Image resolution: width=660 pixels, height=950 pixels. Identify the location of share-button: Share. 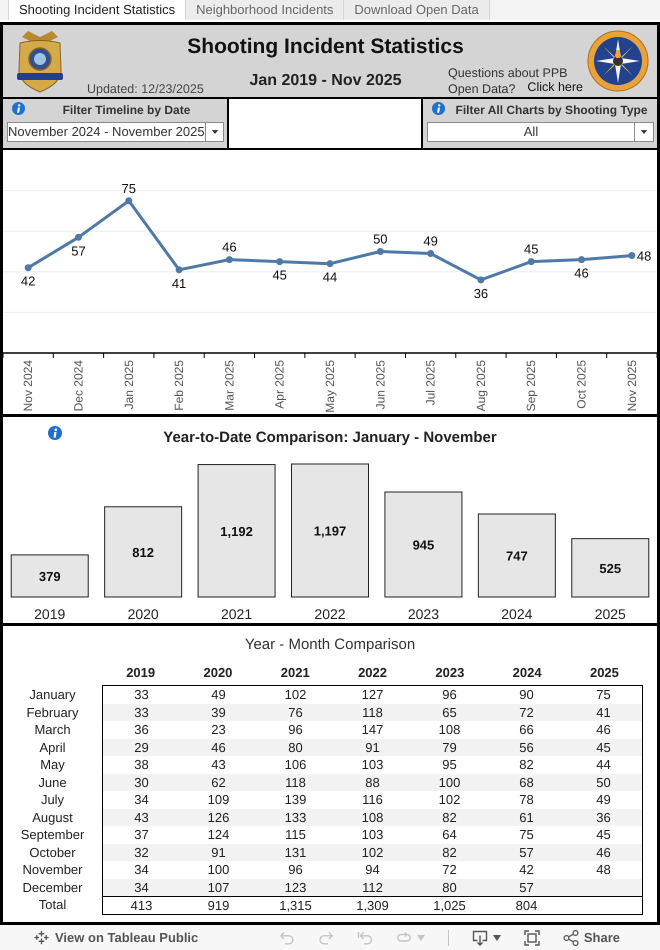
(591, 938).